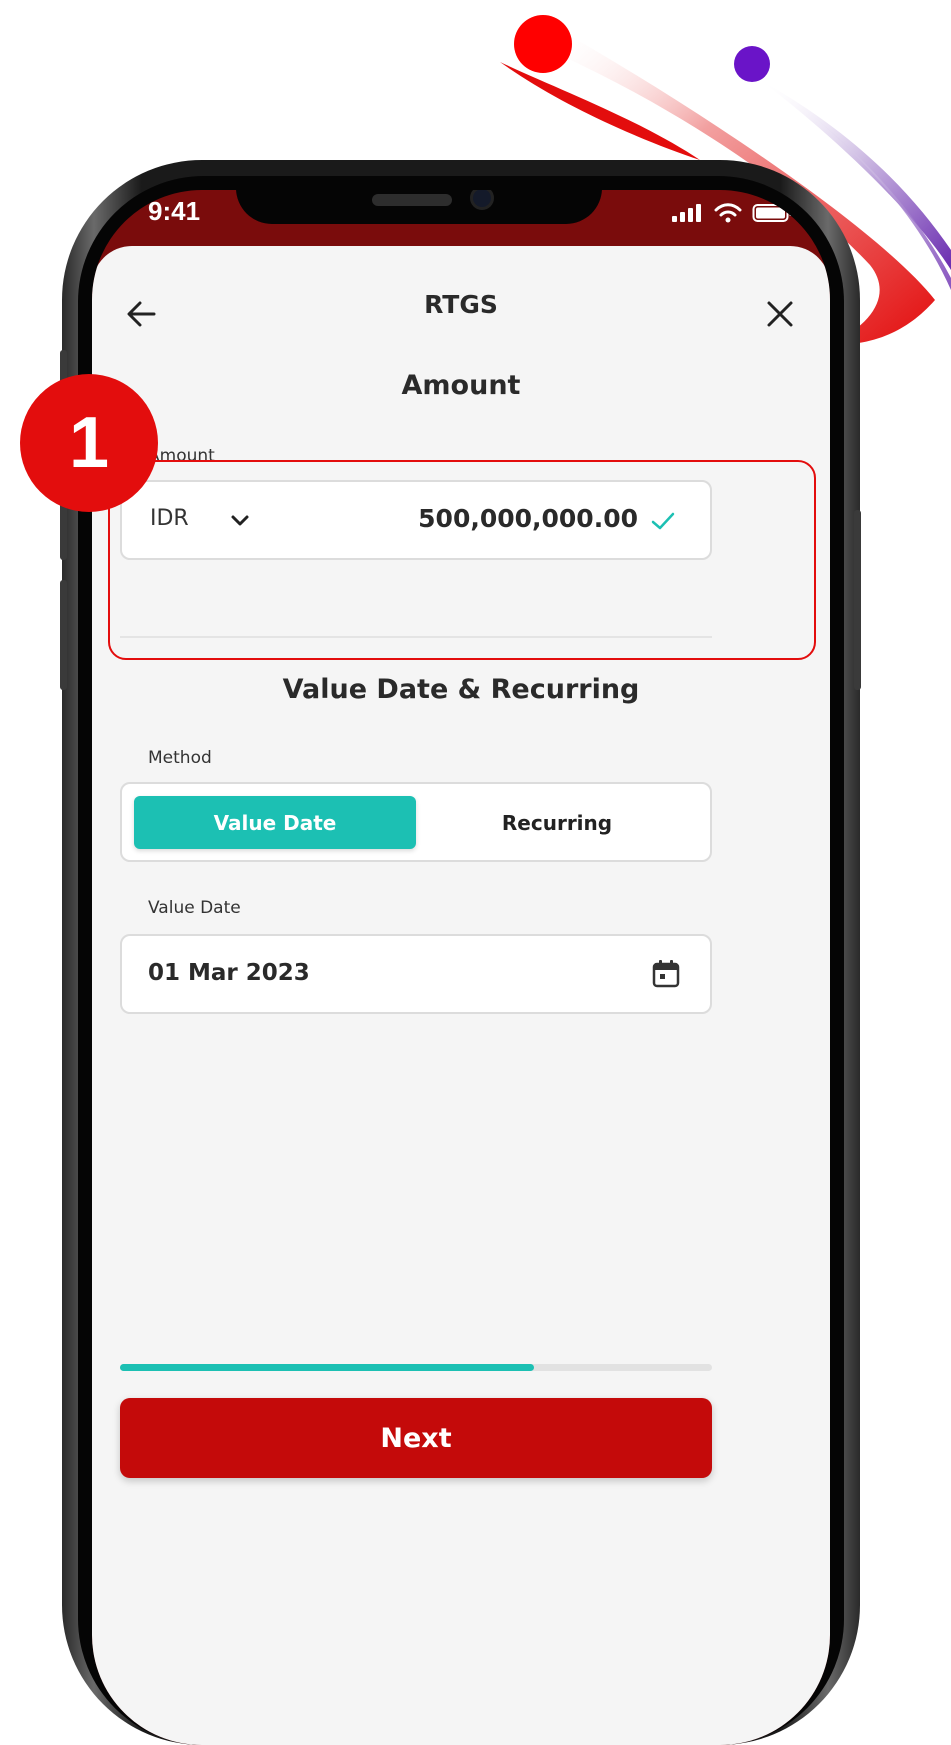 Image resolution: width=951 pixels, height=1745 pixels. Describe the element at coordinates (180, 758) in the screenshot. I see `method-field-label: Method` at that location.